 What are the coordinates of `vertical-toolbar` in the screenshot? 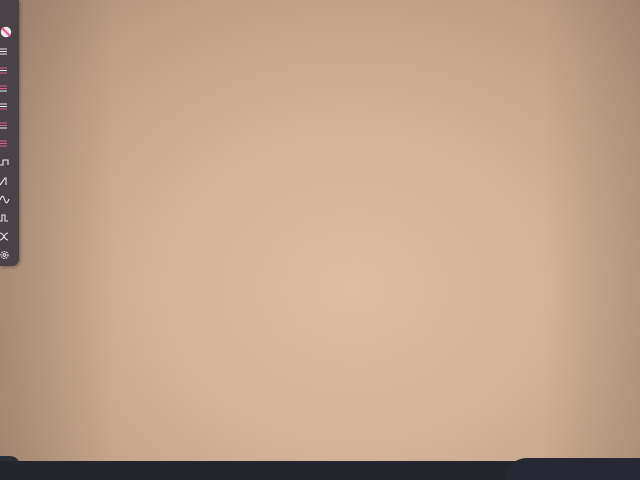 It's located at (9, 133).